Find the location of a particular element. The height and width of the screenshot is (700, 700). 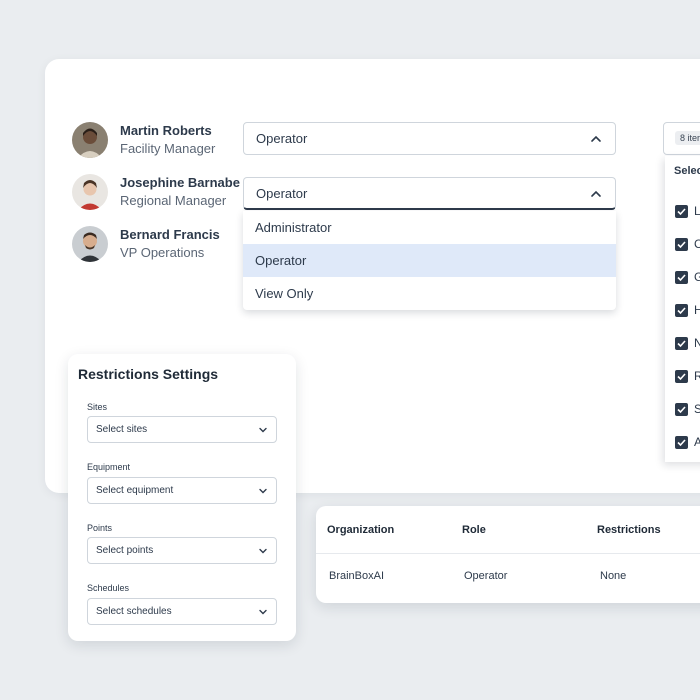

schedules-select: Select schedules is located at coordinates (182, 611).